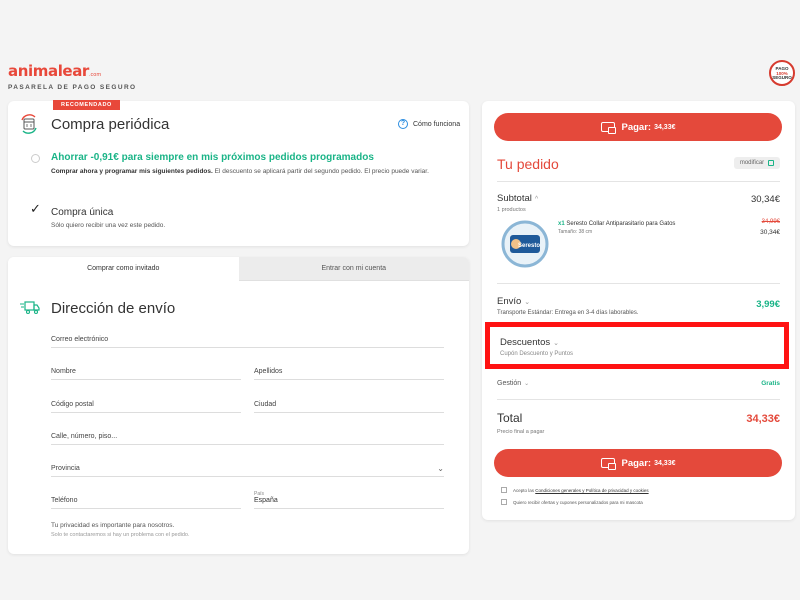  I want to click on edit-icon, so click(771, 163).